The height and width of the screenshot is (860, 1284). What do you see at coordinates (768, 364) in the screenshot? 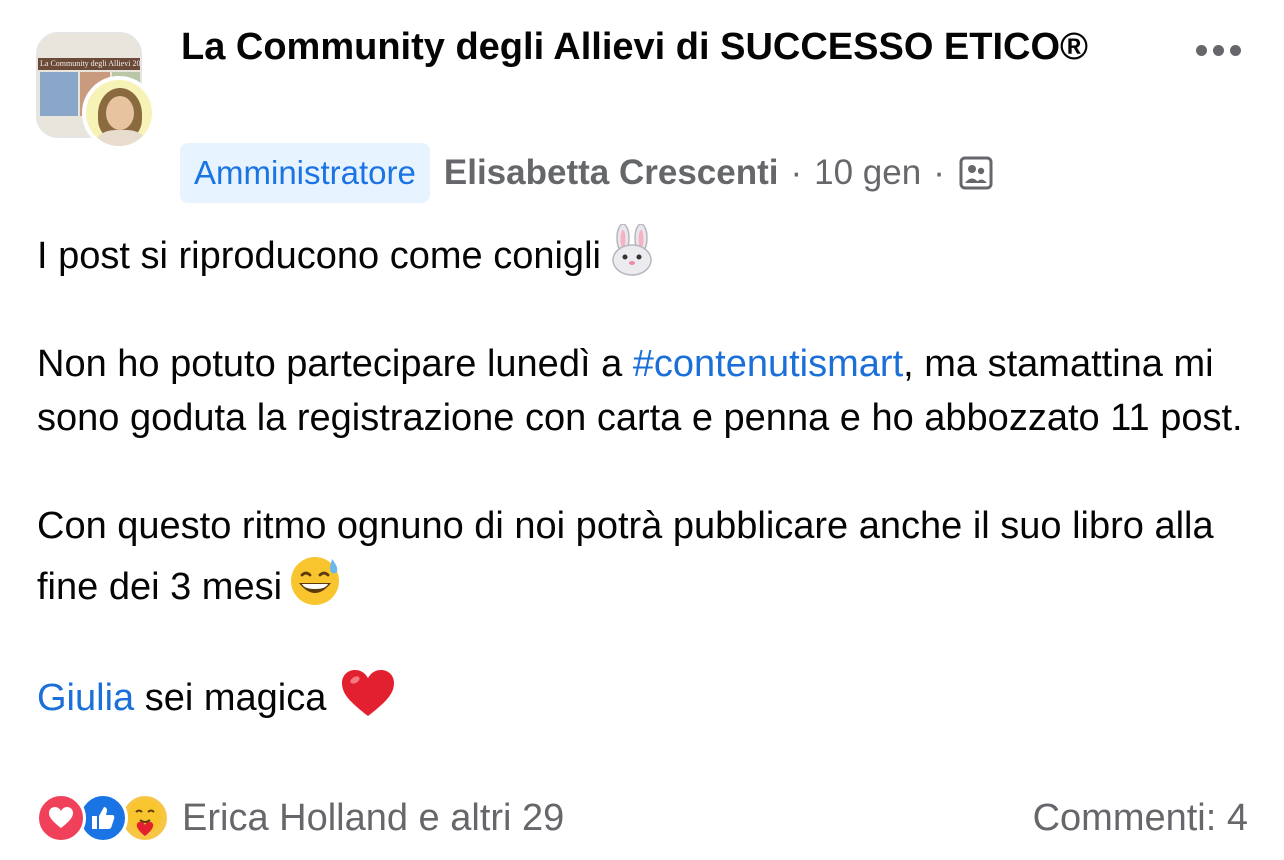
I see `hashtag-link: #contenutismart` at bounding box center [768, 364].